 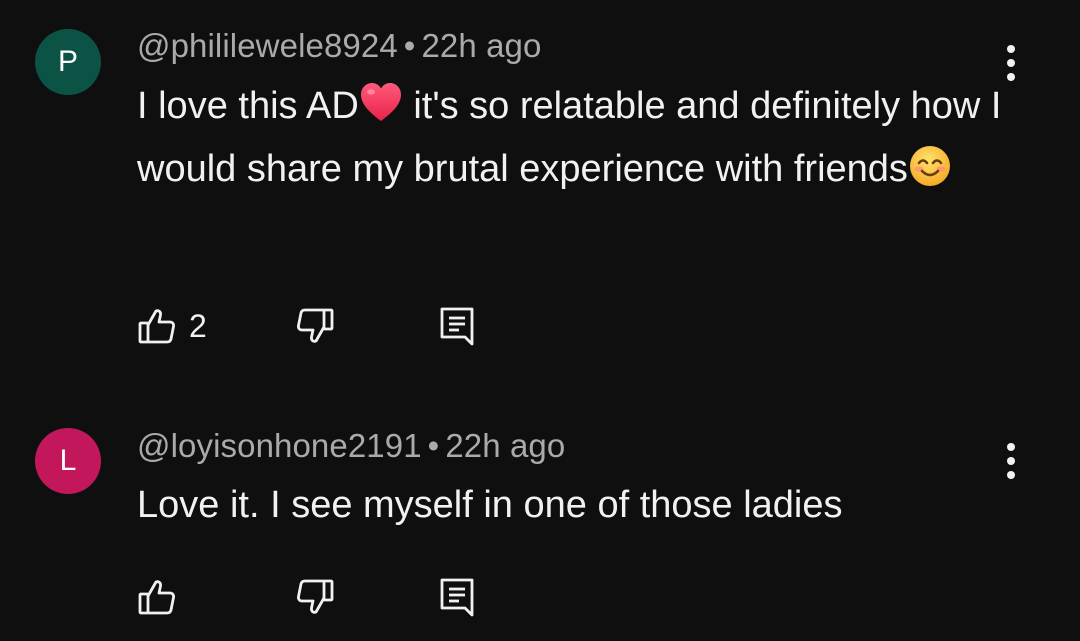 What do you see at coordinates (930, 166) in the screenshot?
I see `smiling-face-icon` at bounding box center [930, 166].